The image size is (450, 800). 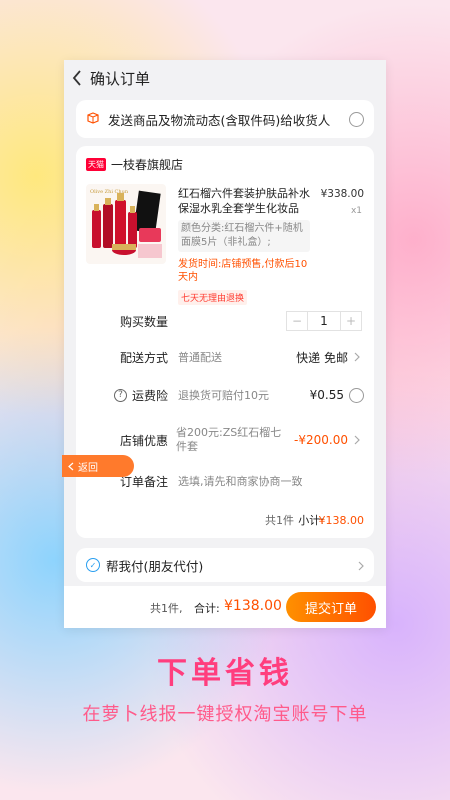 What do you see at coordinates (341, 520) in the screenshot?
I see `subtotal-value: ¥138.00` at bounding box center [341, 520].